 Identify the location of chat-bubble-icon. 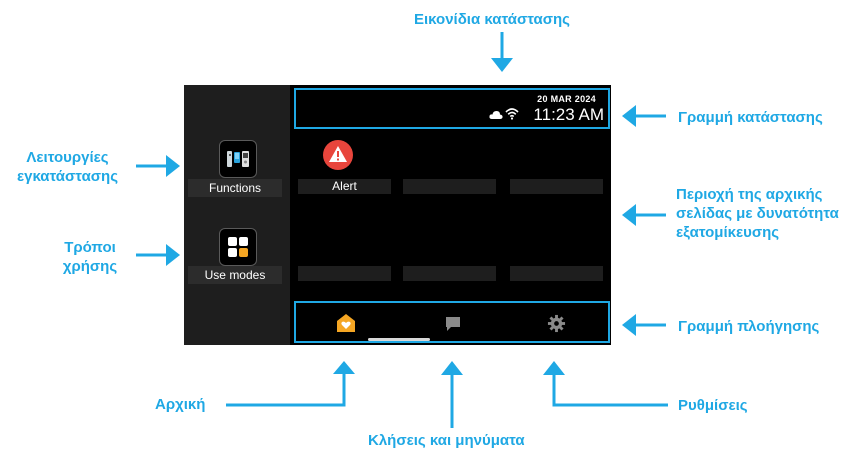
(453, 324).